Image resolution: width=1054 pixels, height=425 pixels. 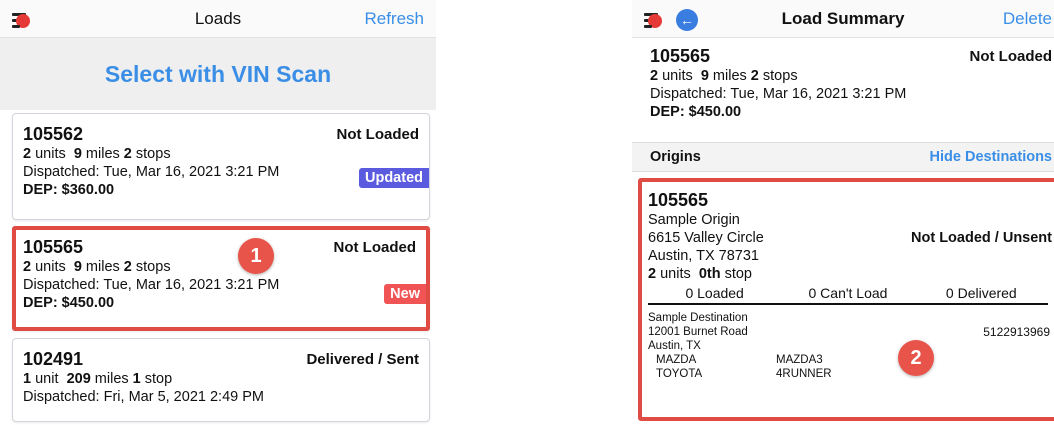 What do you see at coordinates (700, 274) in the screenshot?
I see `origin-stats: 2 units 0th stop` at bounding box center [700, 274].